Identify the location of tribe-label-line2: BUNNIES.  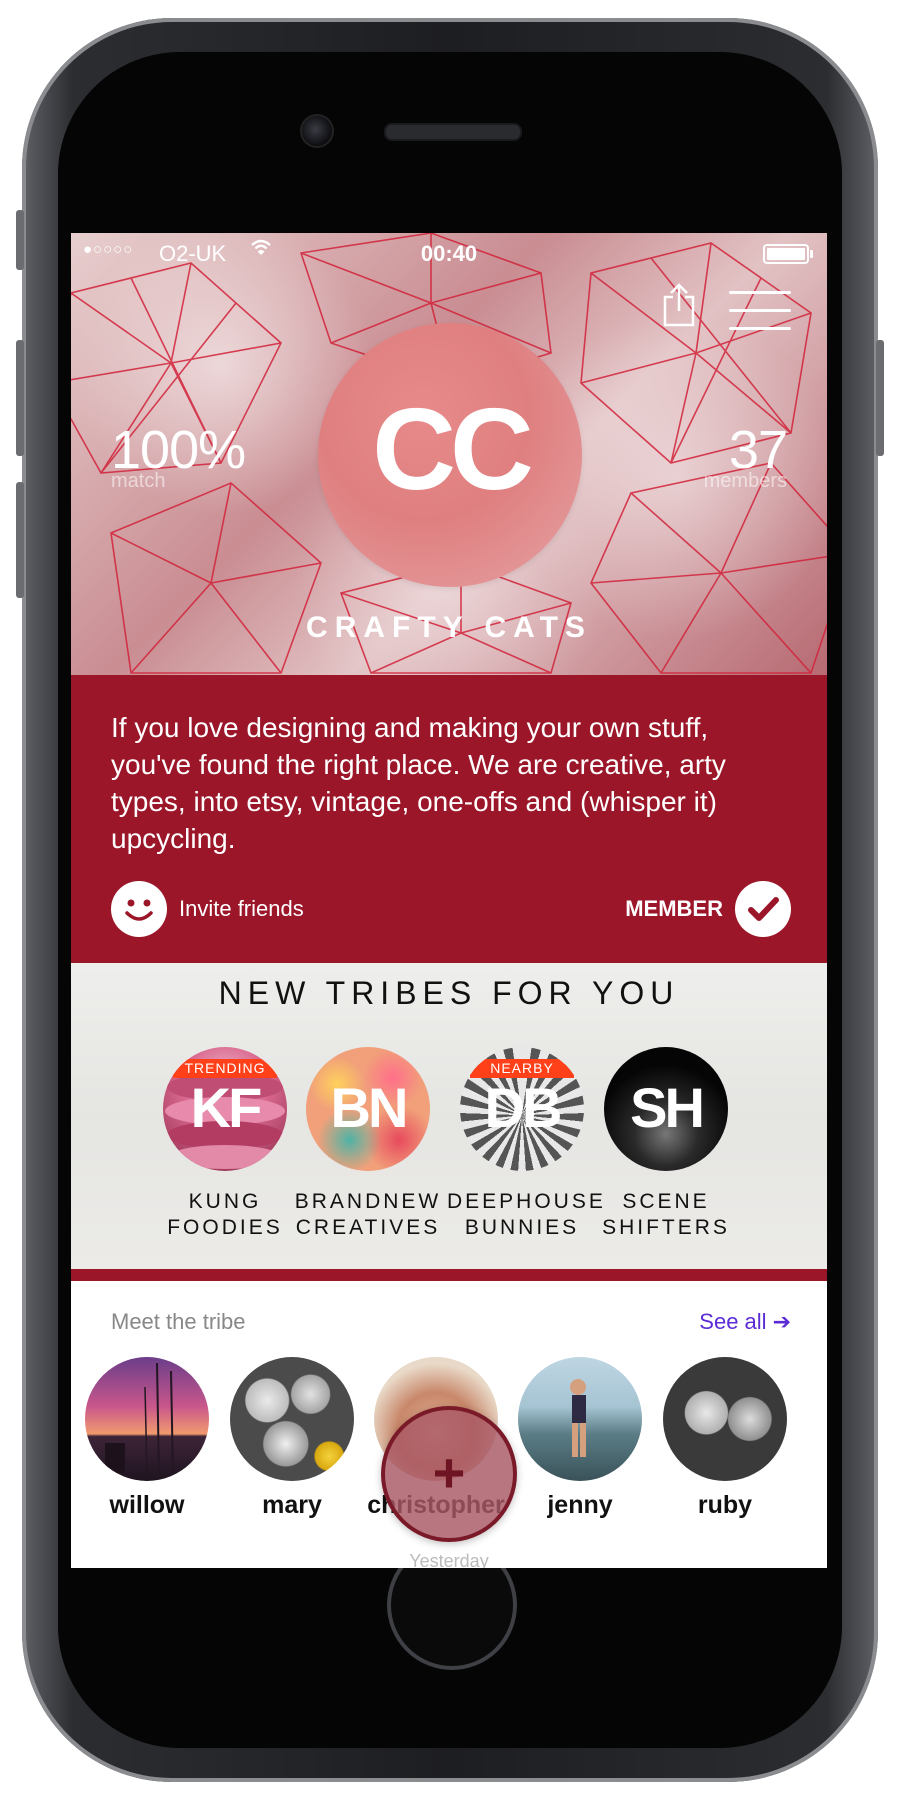
(522, 1227).